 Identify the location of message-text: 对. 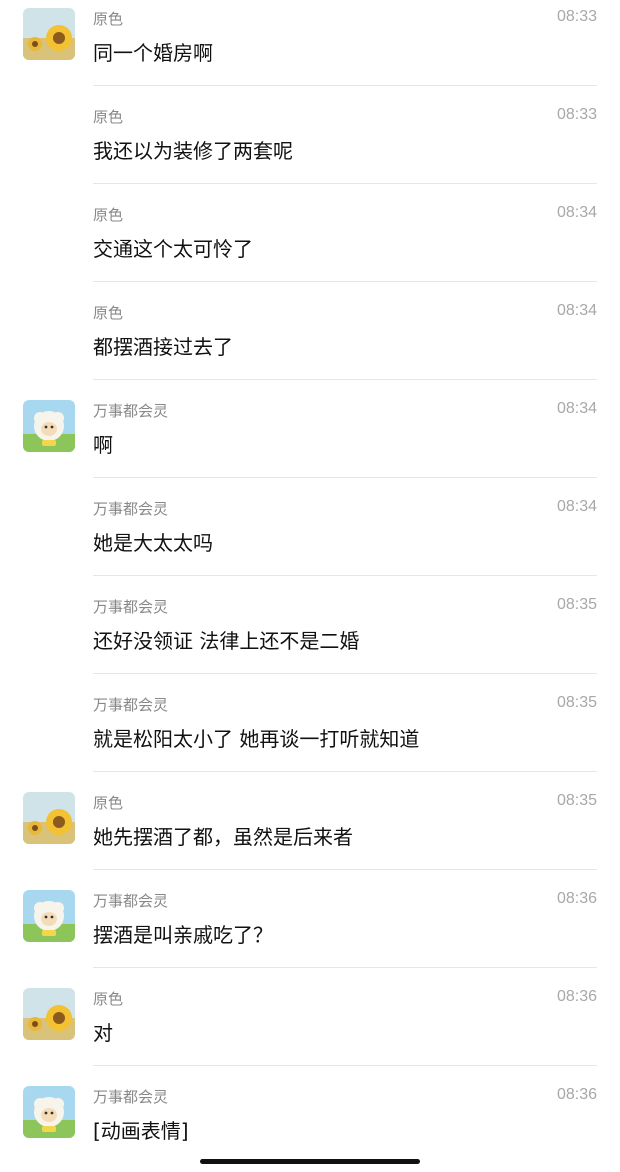
(103, 1033).